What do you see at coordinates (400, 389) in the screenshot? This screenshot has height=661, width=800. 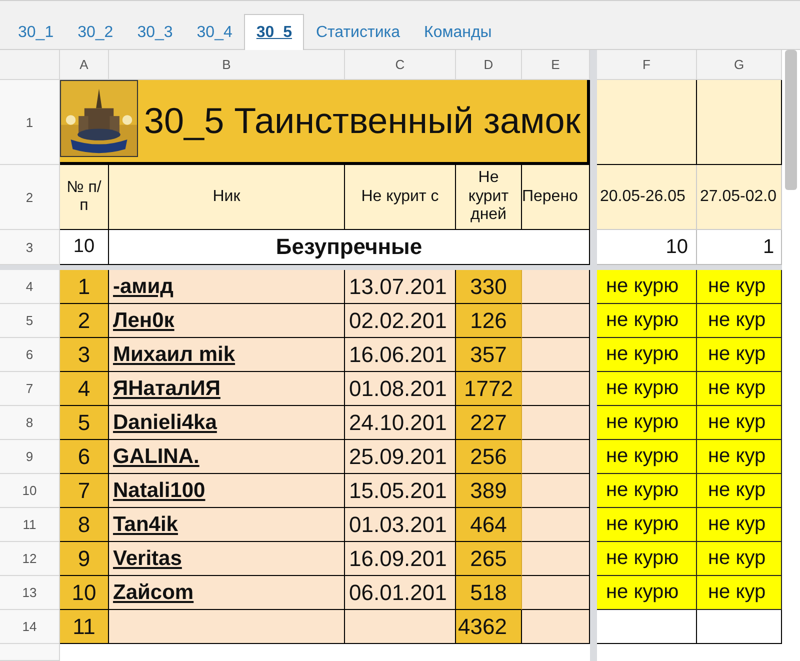 I see `table-cell: 01.08.201` at bounding box center [400, 389].